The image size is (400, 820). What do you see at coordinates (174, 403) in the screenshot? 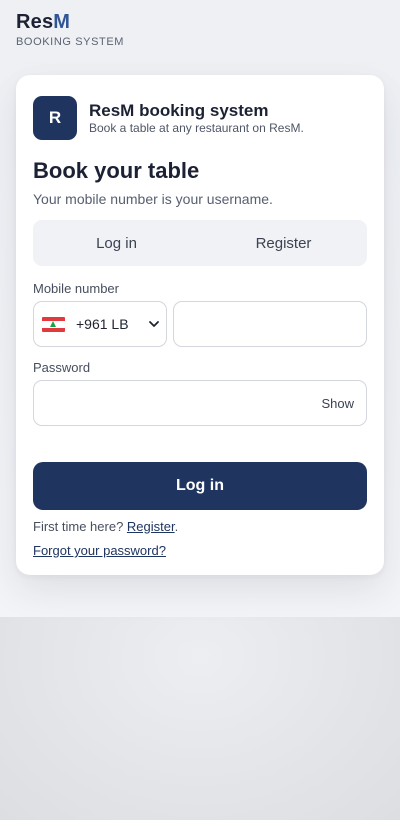
I see `password-input` at bounding box center [174, 403].